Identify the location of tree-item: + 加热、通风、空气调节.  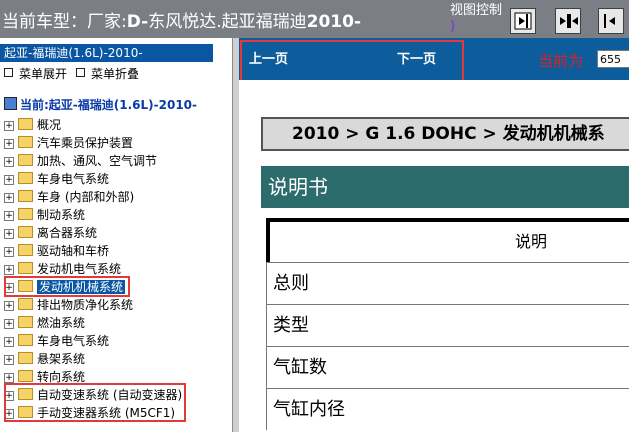
(80, 161).